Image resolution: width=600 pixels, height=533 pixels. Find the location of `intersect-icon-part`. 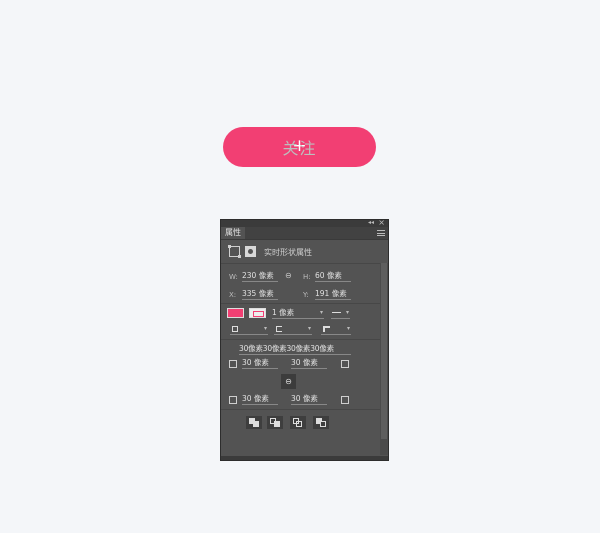

intersect-icon-part is located at coordinates (299, 424).